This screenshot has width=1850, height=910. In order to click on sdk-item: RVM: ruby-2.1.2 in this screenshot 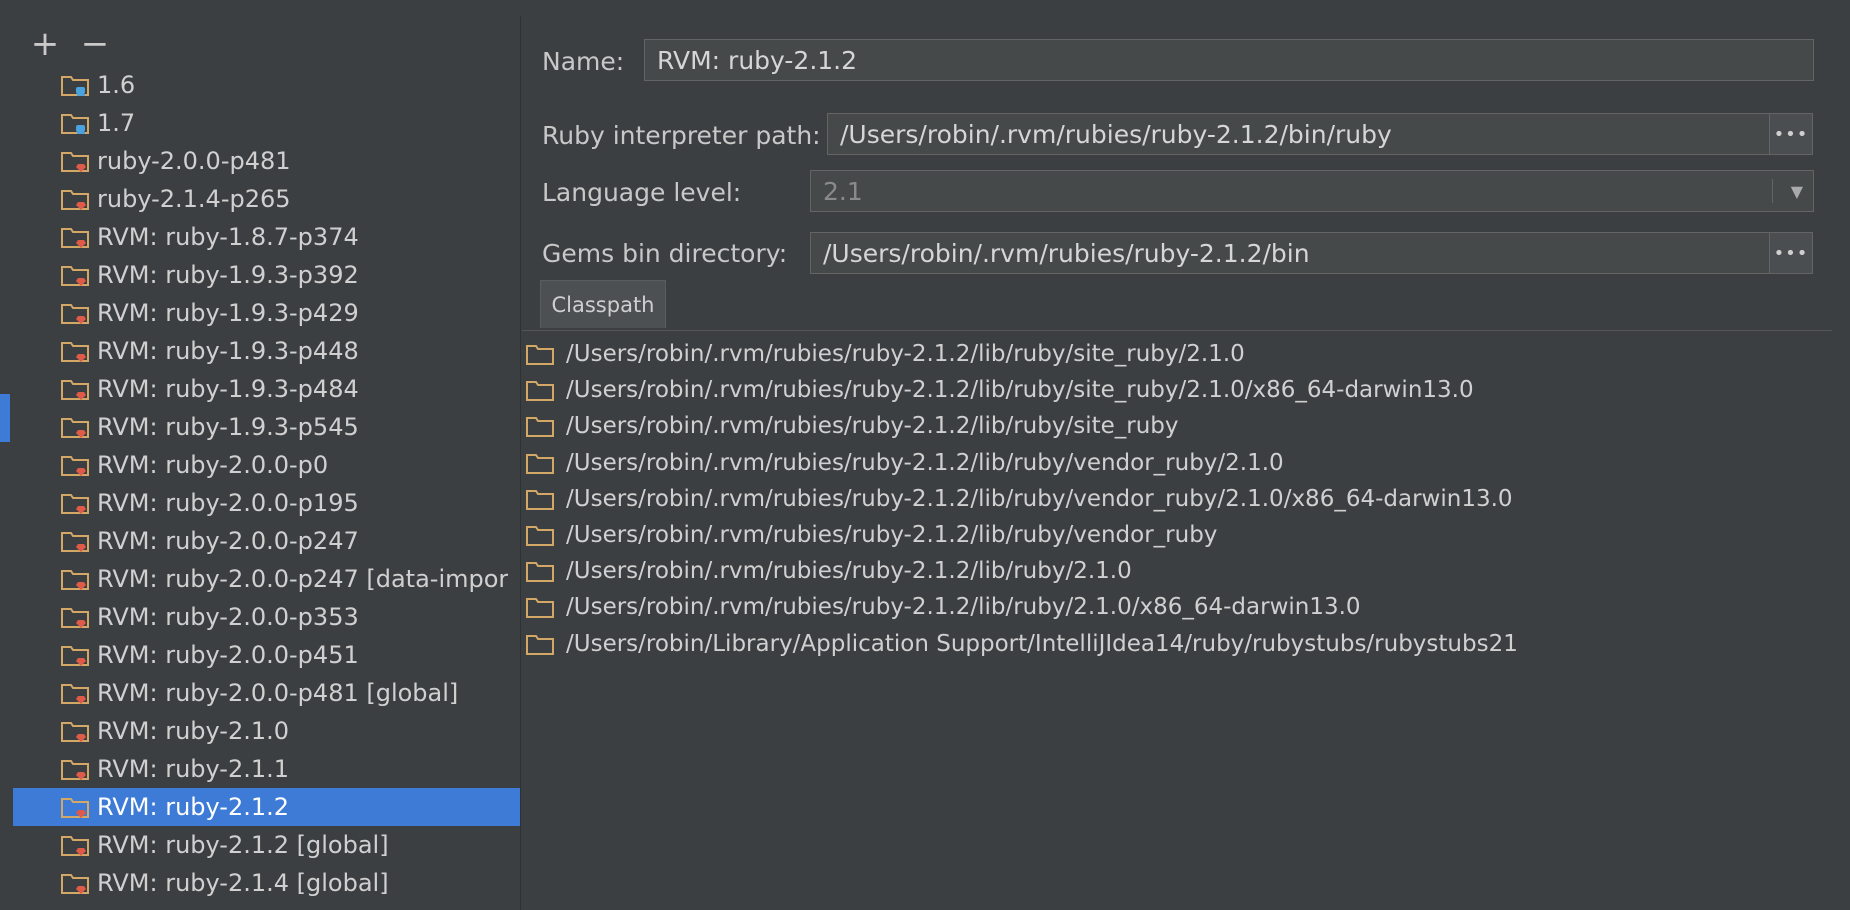, I will do `click(266, 807)`.